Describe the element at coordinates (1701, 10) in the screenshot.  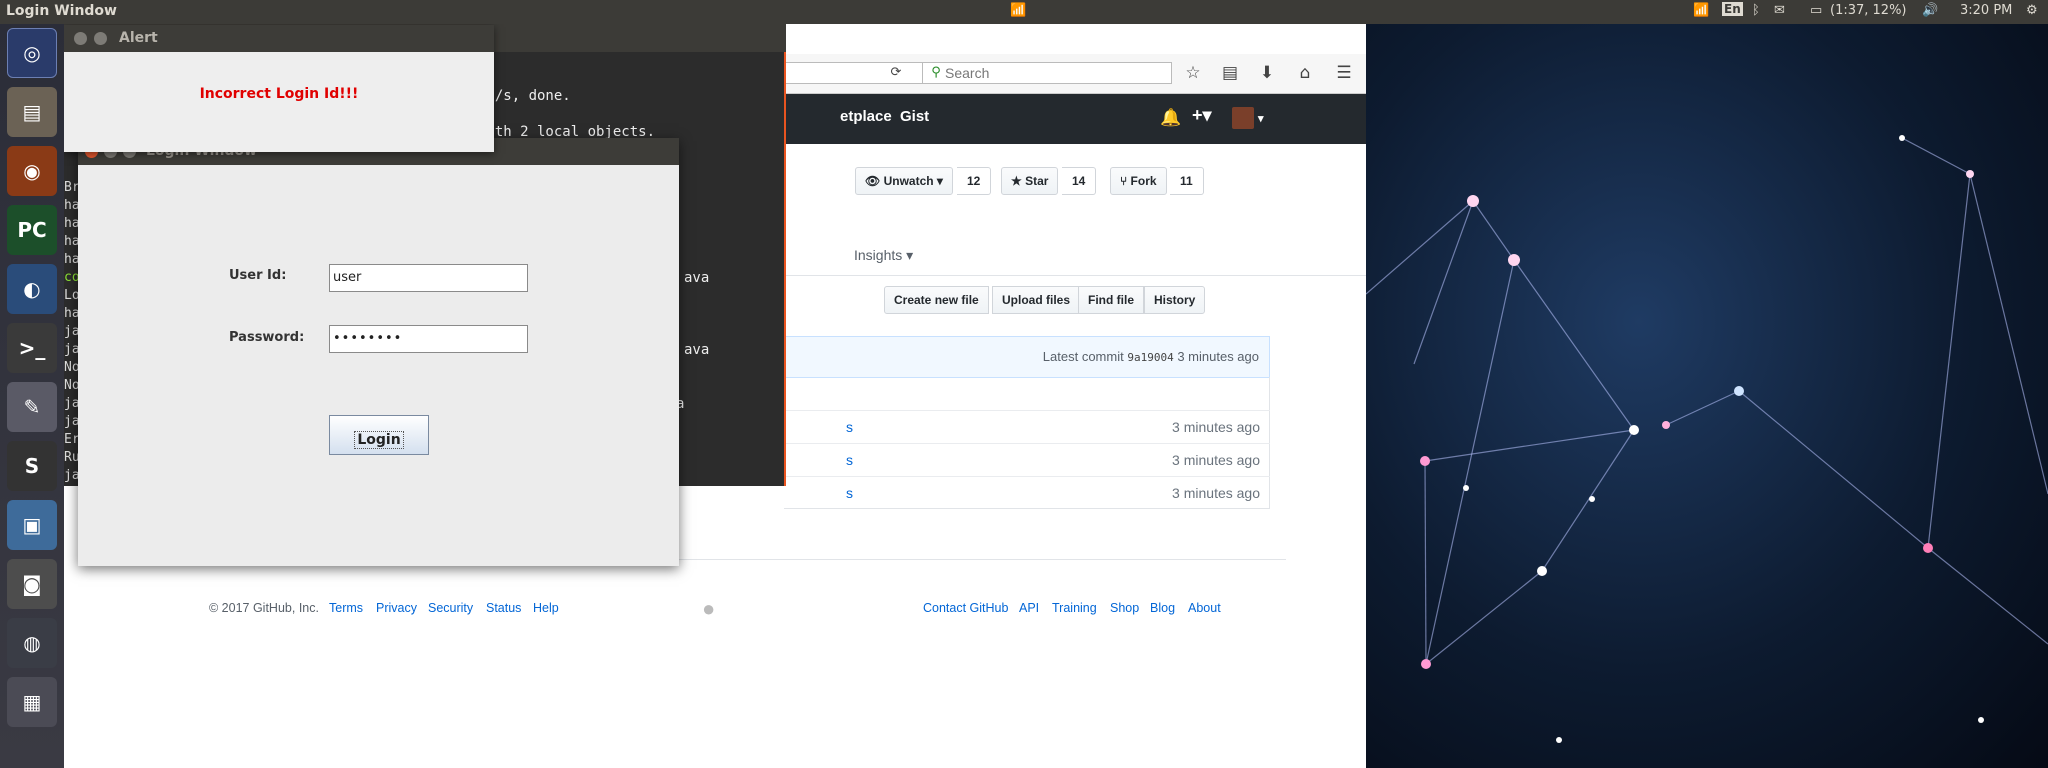
I see `wifi-icon: 📶` at that location.